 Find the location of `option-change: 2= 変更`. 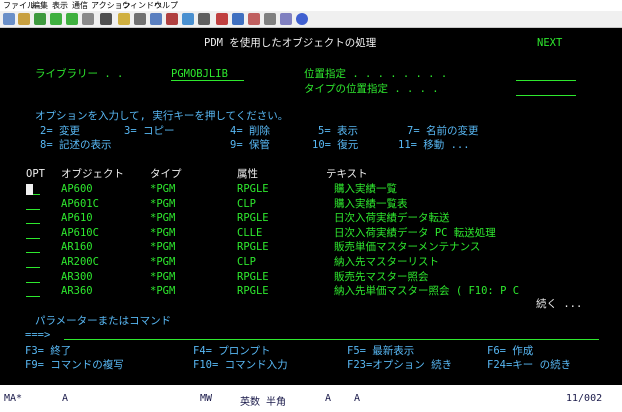

option-change: 2= 変更 is located at coordinates (60, 131).